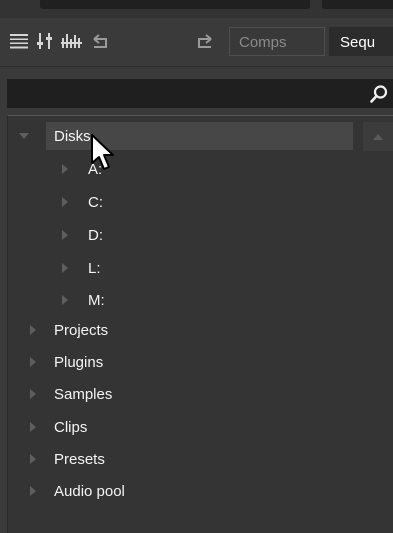 Image resolution: width=393 pixels, height=533 pixels. Describe the element at coordinates (24, 136) in the screenshot. I see `expanded-arrow-icon` at that location.